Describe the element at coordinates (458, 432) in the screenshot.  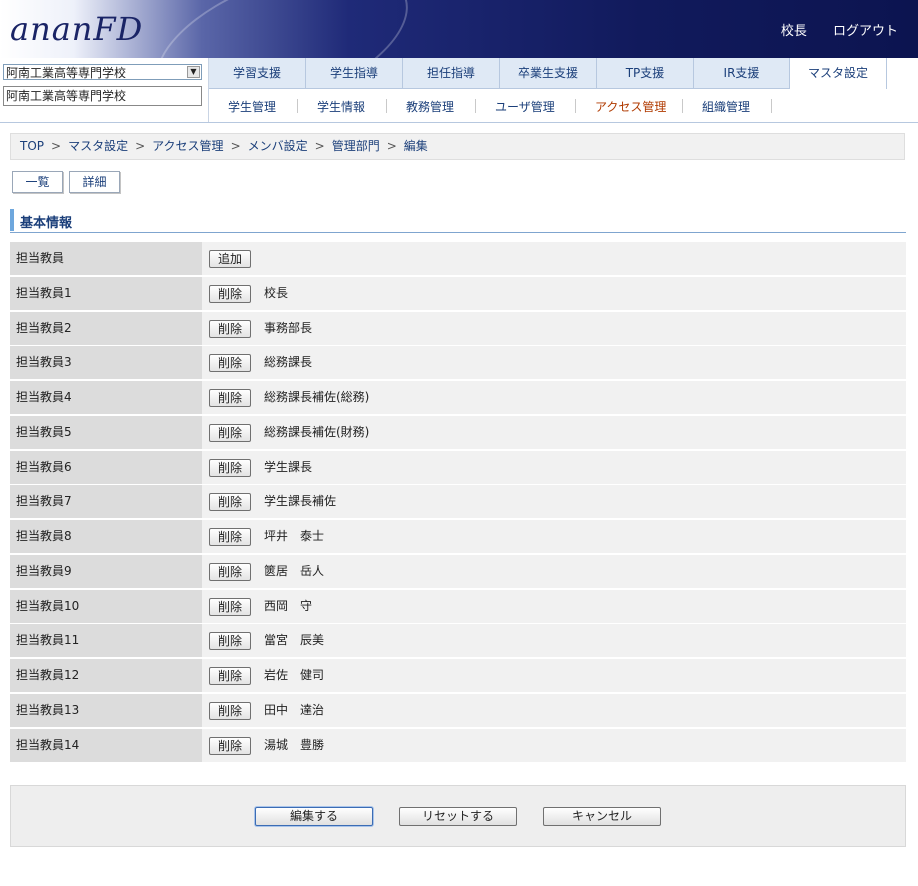
I see `table-row: 担当教員5 削除 総務課長補佐(財務)` at that location.